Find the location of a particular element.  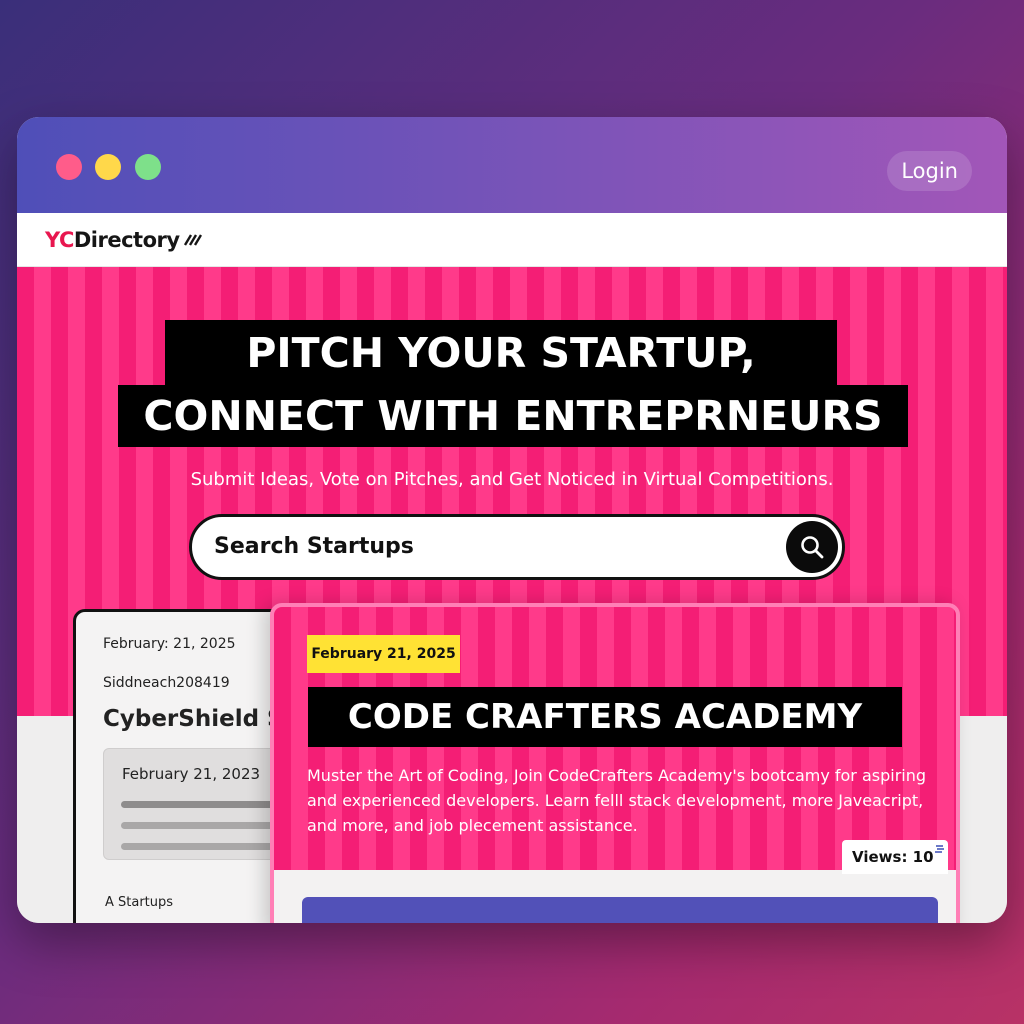

logo-directory-text: Directory is located at coordinates (126, 240).